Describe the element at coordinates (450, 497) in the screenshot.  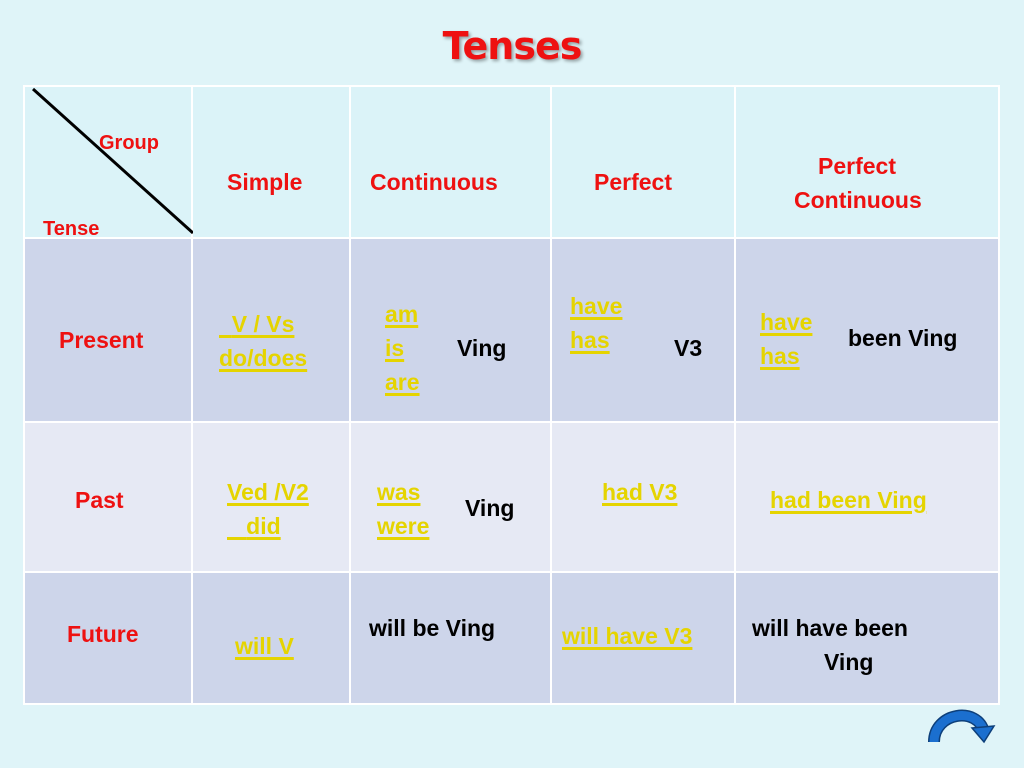
I see `cell-past-continuous: was were Ving` at that location.